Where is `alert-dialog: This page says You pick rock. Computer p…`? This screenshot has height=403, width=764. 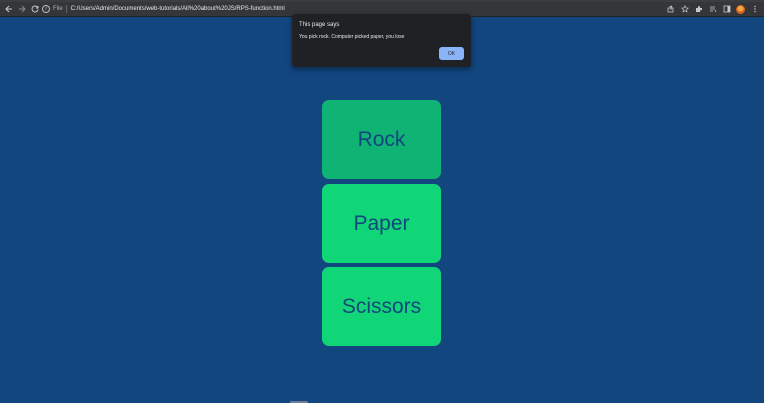
alert-dialog: This page says You pick rock. Computer p… is located at coordinates (381, 40).